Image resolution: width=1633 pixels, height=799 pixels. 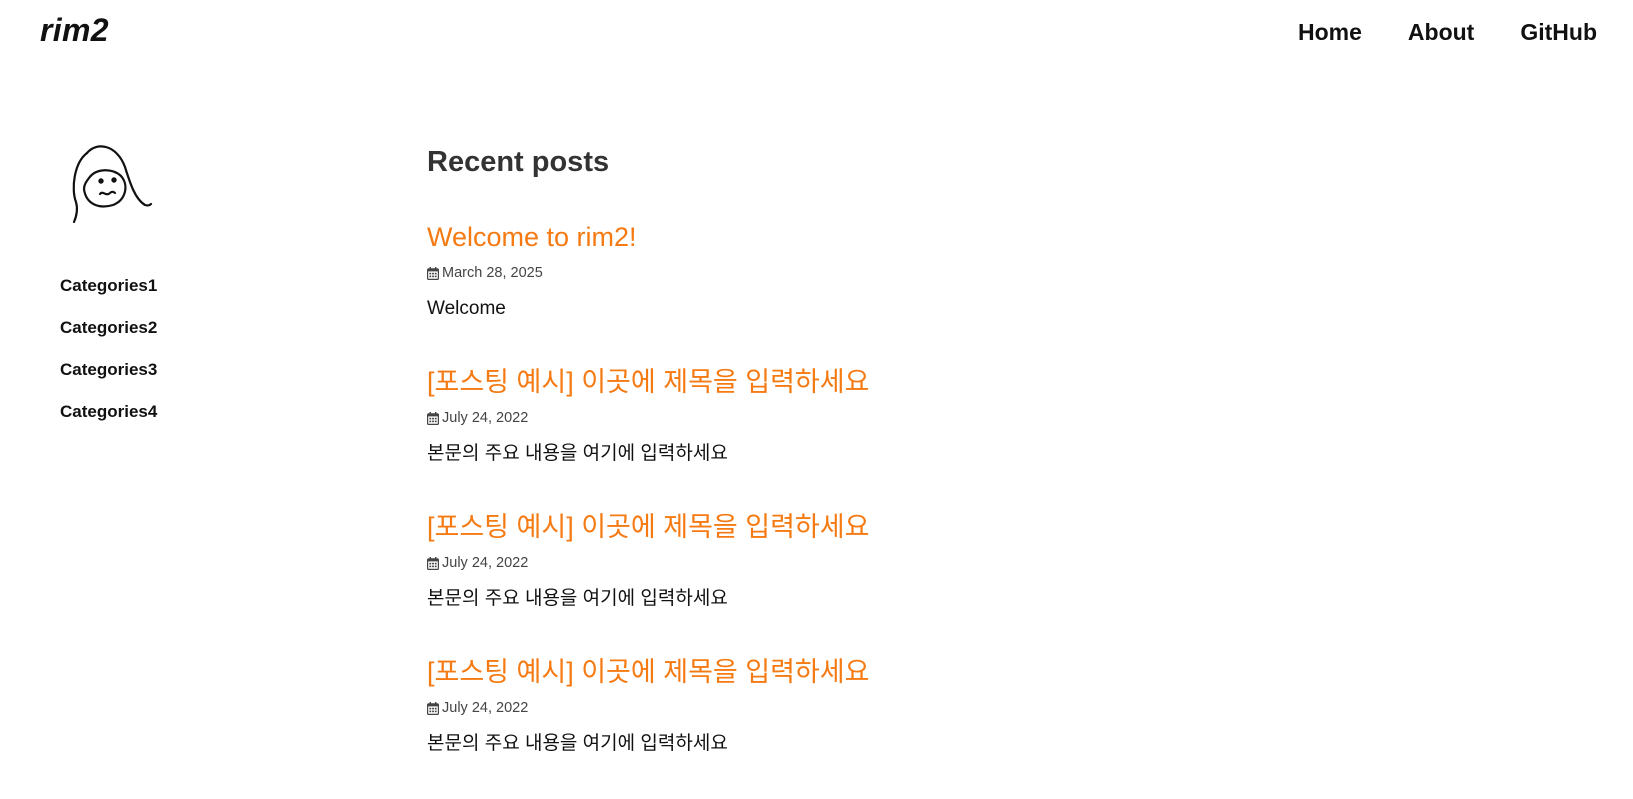 What do you see at coordinates (466, 308) in the screenshot?
I see `post-excerpt: Welcome` at bounding box center [466, 308].